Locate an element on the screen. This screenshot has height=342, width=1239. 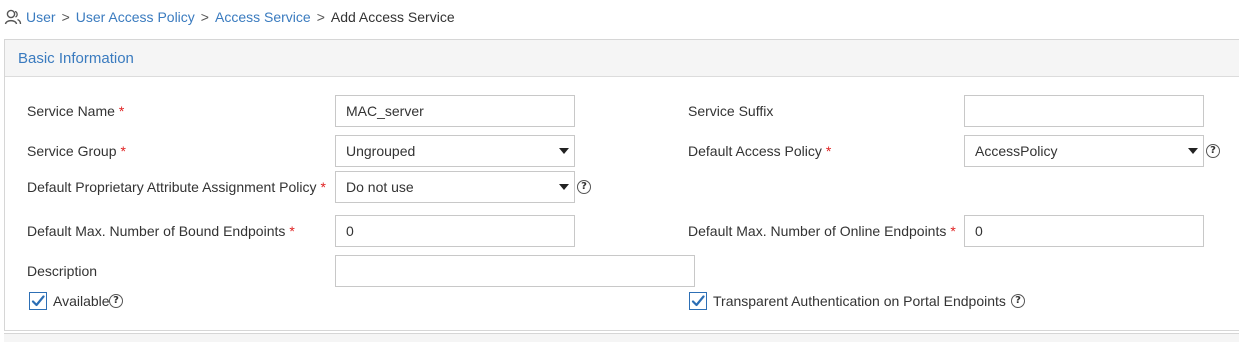
service-name-label: Service Name * is located at coordinates (76, 111).